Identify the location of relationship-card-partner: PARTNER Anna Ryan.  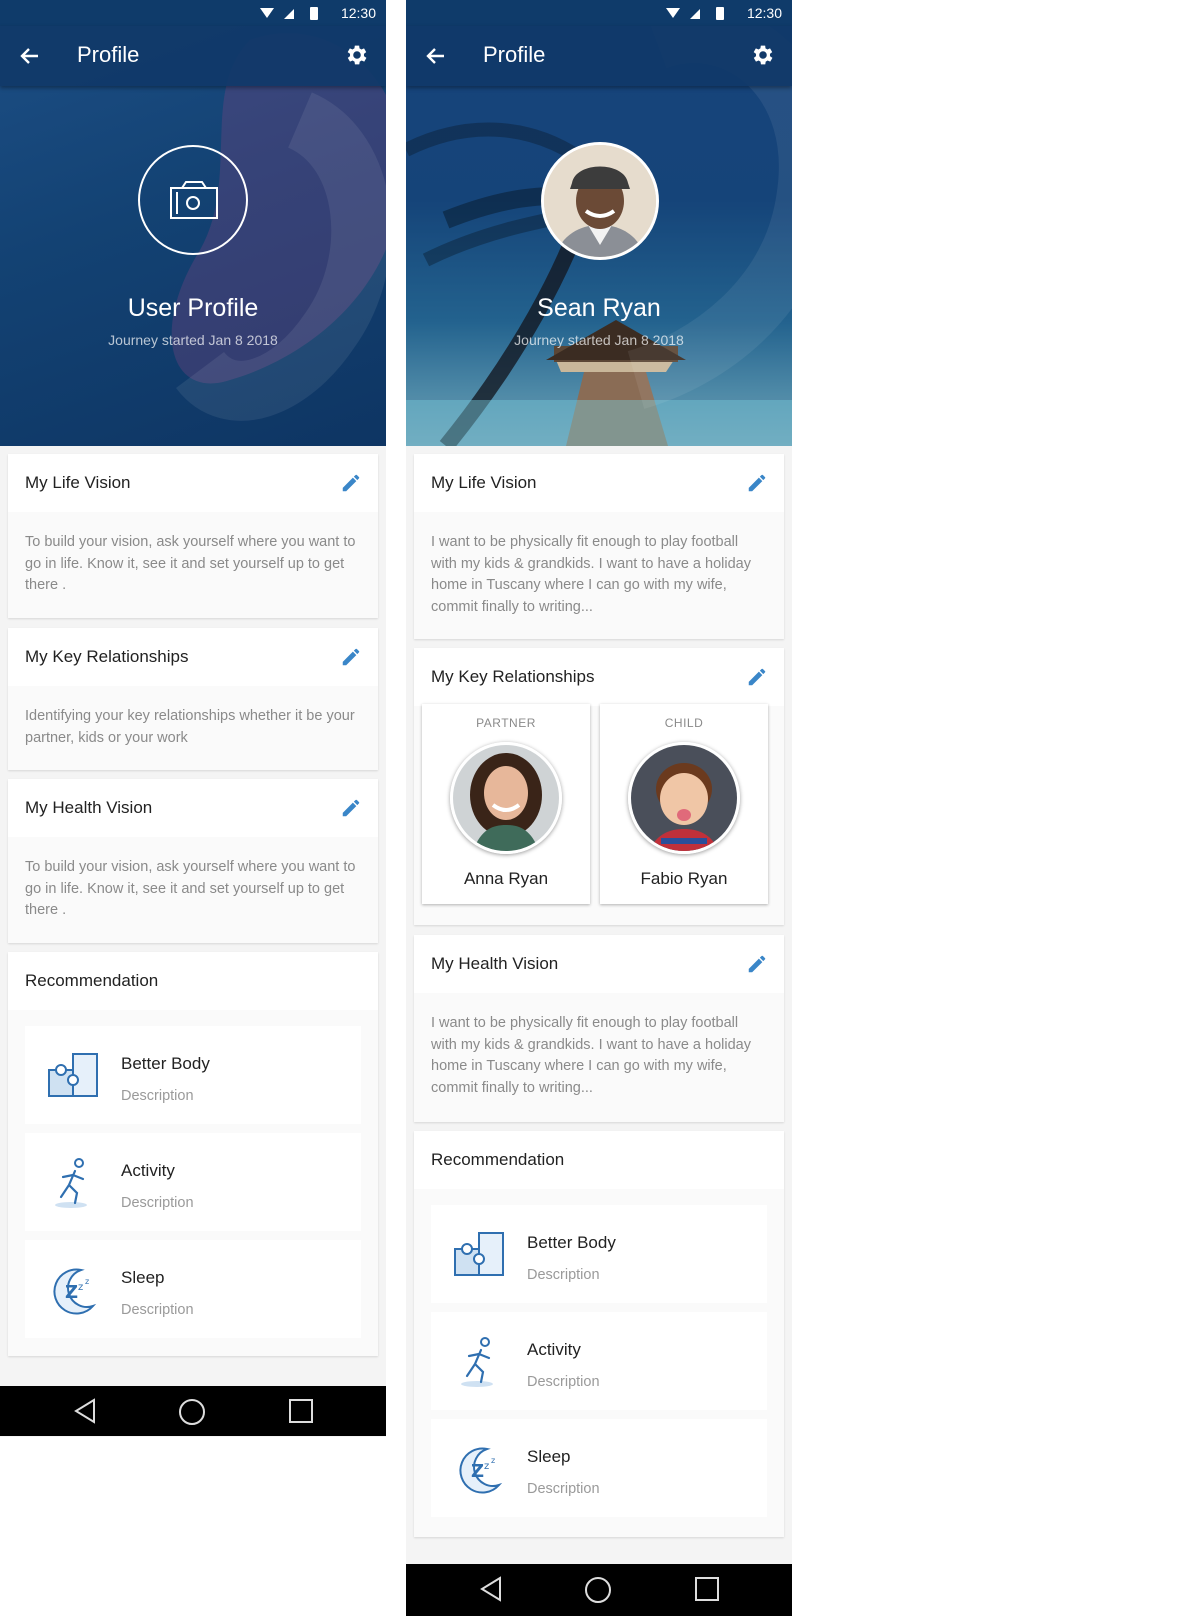
(506, 804).